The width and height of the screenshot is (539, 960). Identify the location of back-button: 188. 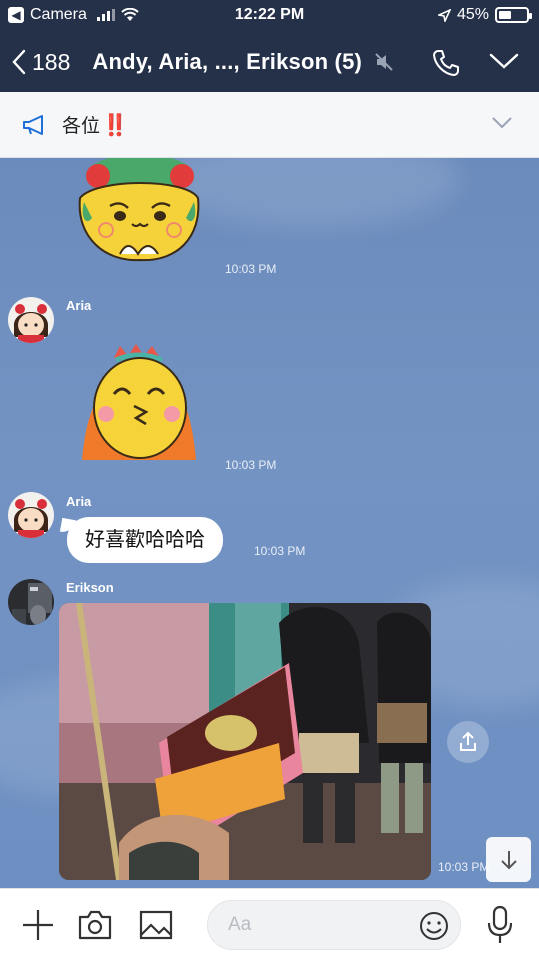
(41, 62).